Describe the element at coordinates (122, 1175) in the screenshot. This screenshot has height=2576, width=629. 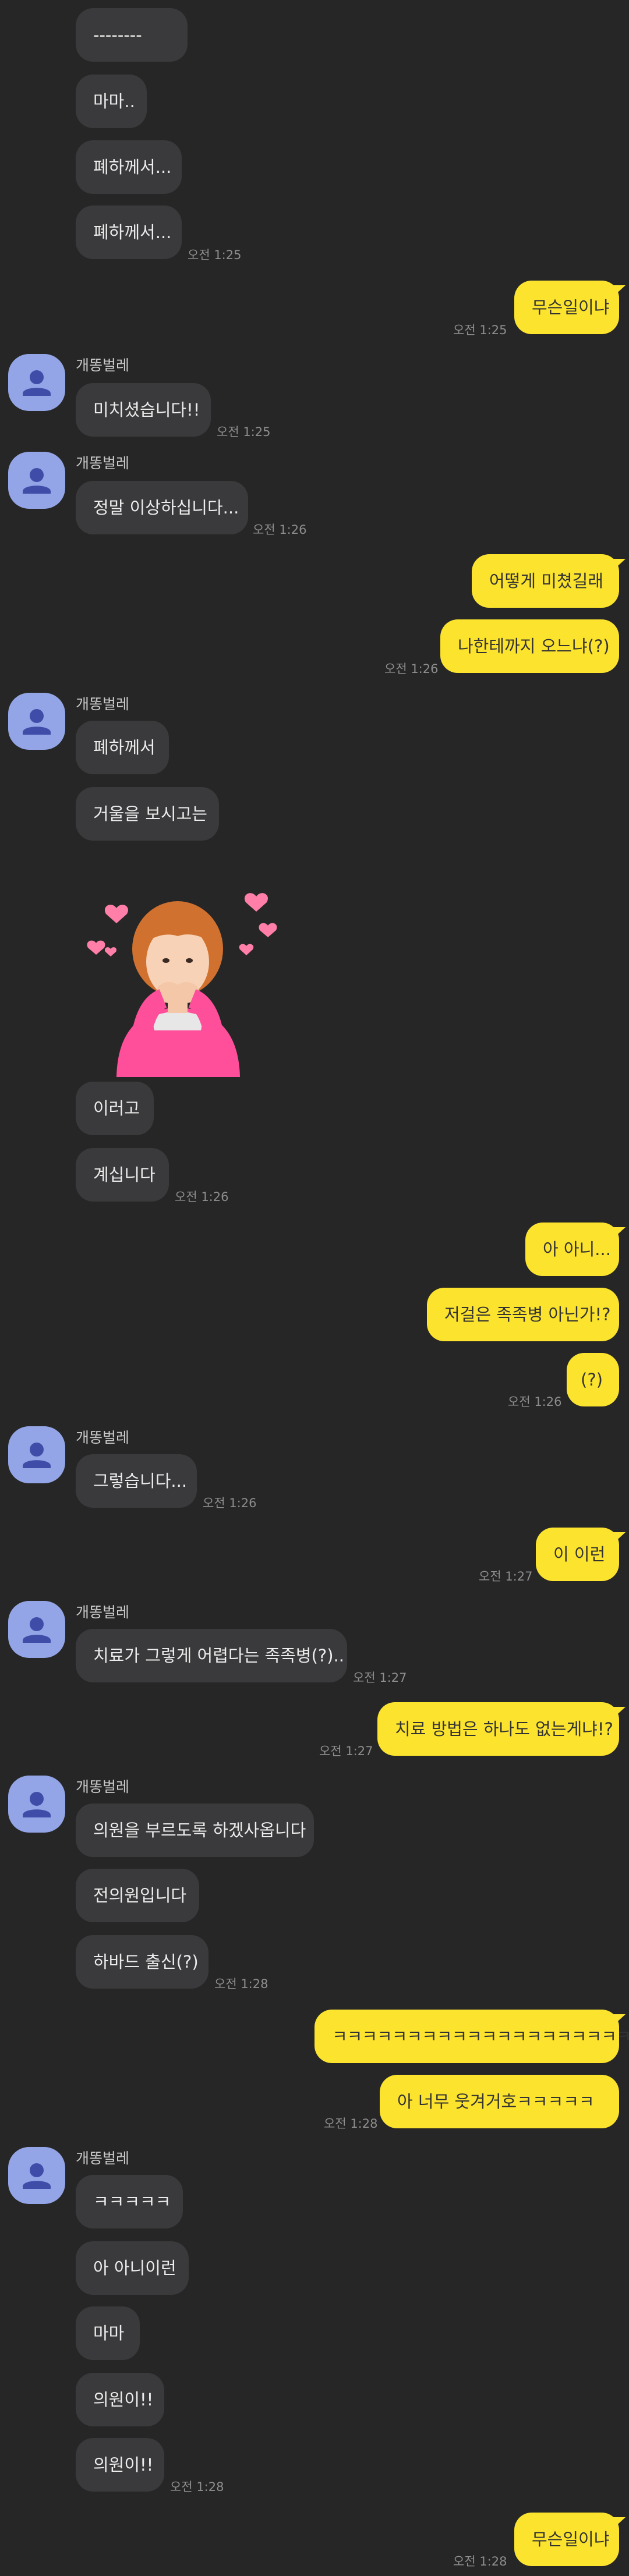
I see `message-bubble: 계십니다` at that location.